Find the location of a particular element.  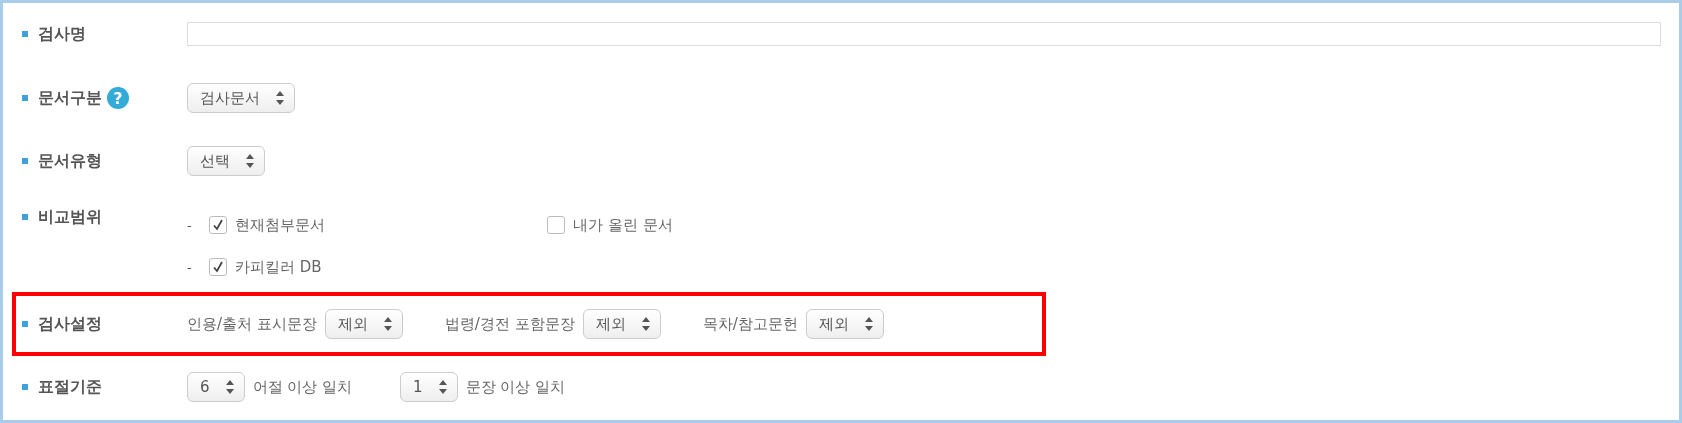

criteria-text: 어절 이상 일치 is located at coordinates (302, 387).